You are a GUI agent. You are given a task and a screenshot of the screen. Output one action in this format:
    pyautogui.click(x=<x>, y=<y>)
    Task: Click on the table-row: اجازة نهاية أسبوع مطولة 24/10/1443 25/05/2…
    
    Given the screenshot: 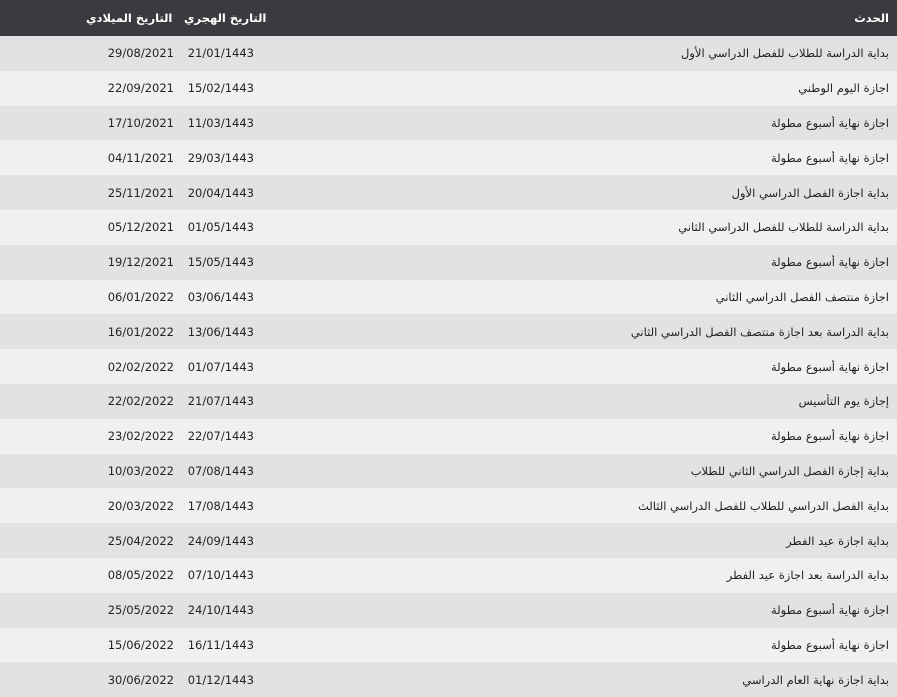 What is the action you would take?
    pyautogui.click(x=448, y=610)
    